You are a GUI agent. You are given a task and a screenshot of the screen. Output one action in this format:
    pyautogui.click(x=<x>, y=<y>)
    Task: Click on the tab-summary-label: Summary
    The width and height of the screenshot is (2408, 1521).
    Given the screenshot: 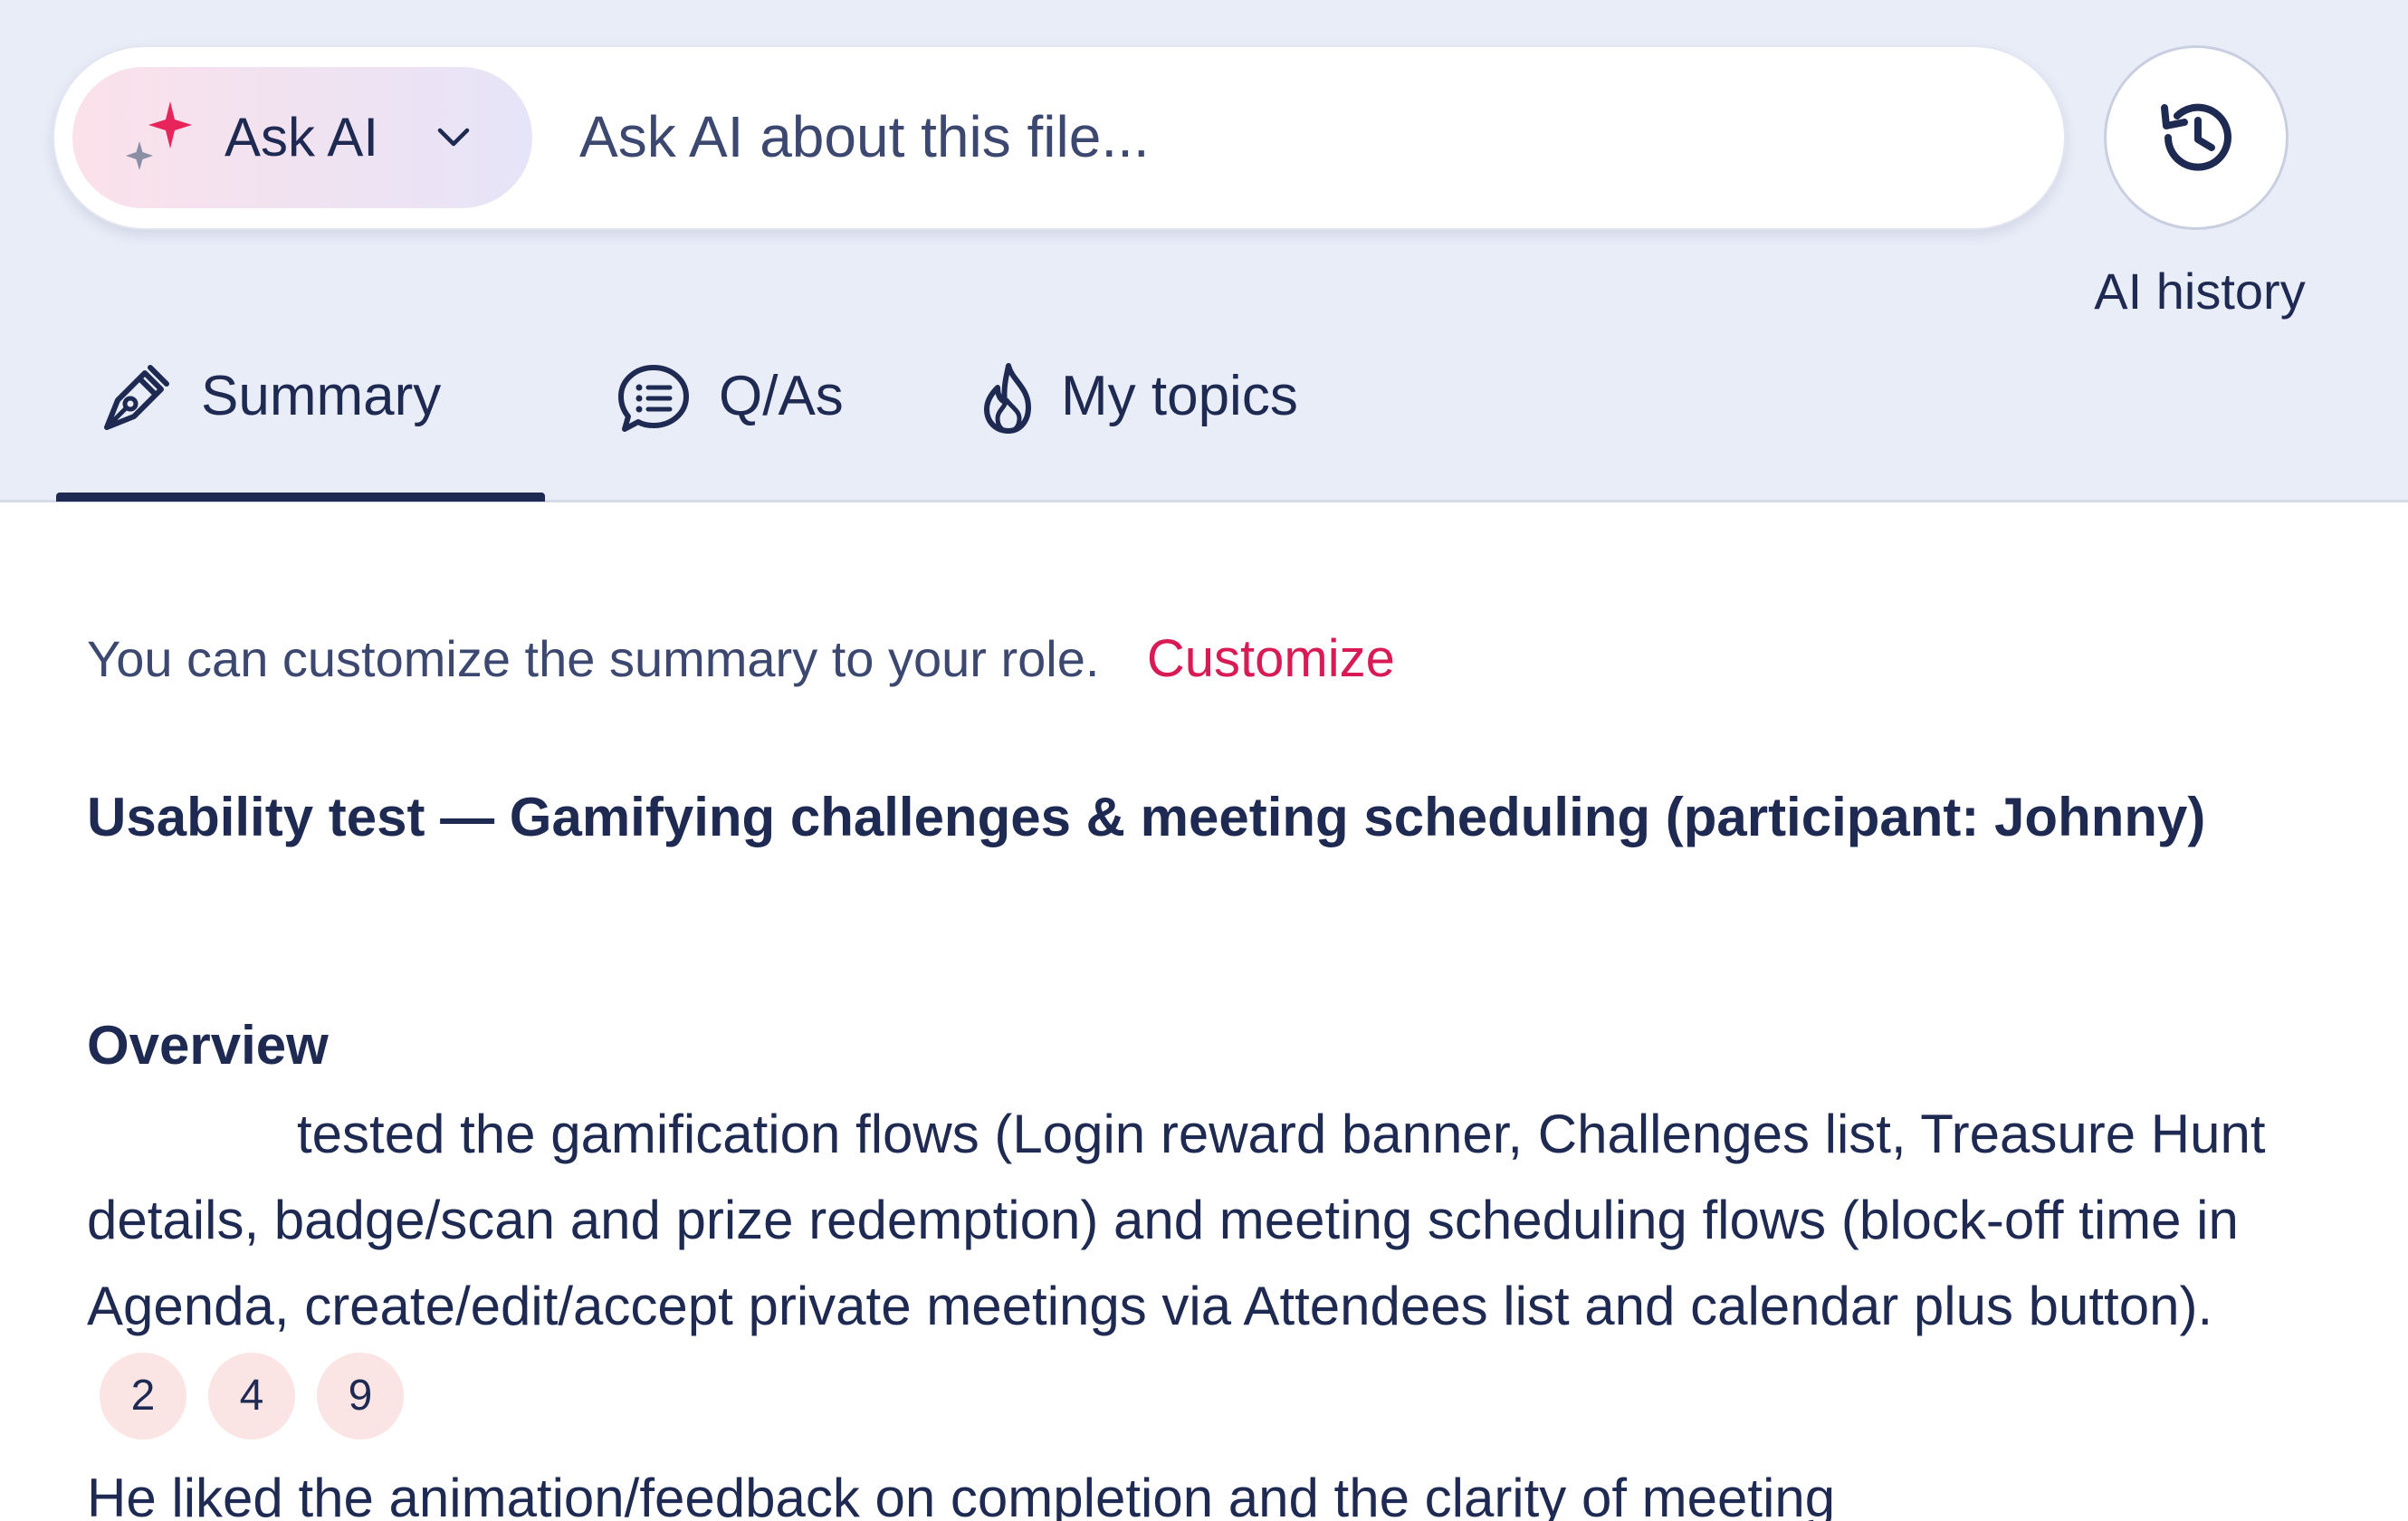 What is the action you would take?
    pyautogui.click(x=321, y=396)
    